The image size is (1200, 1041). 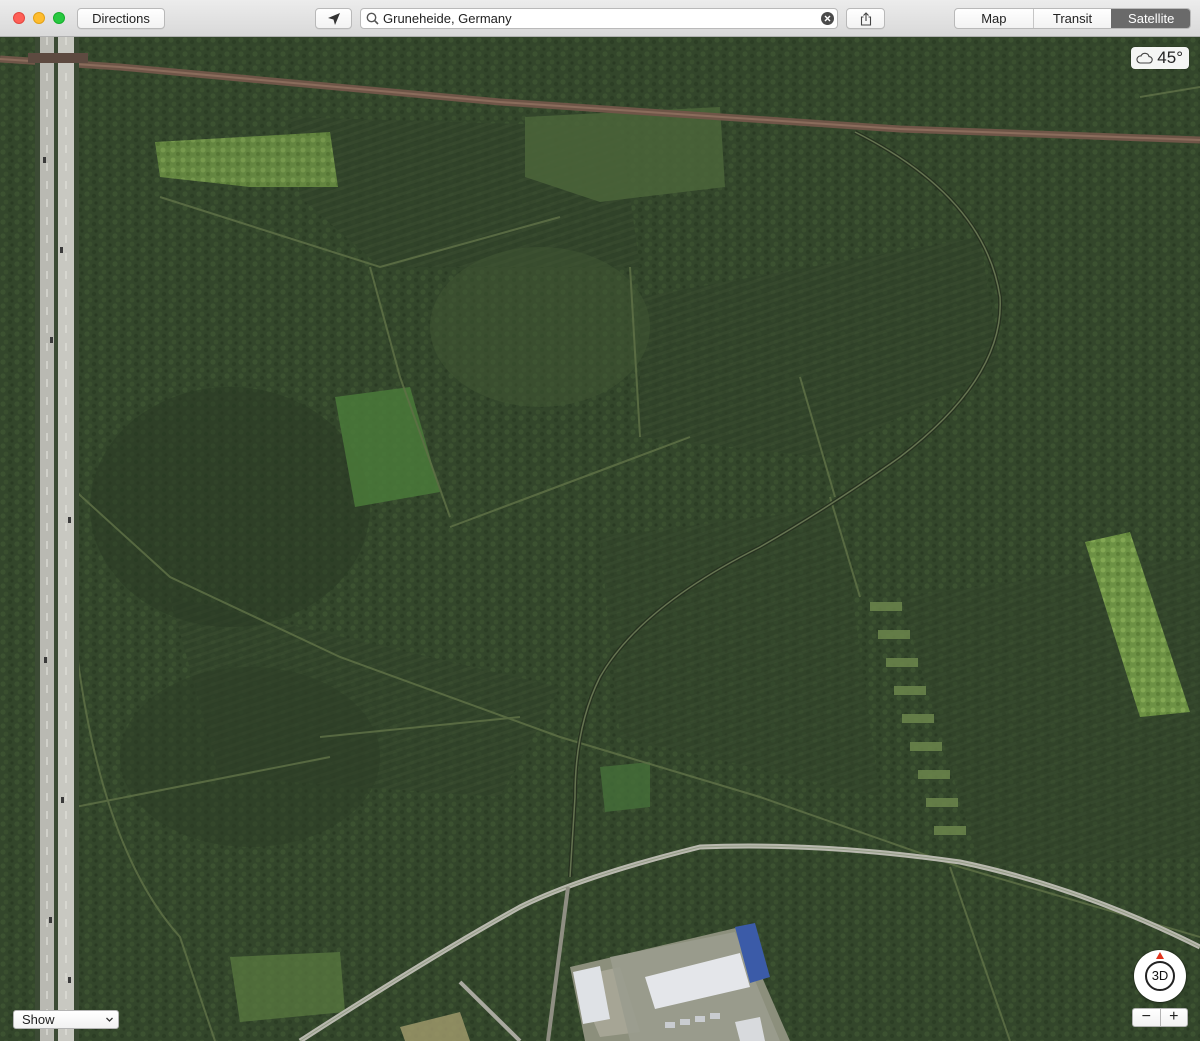 What do you see at coordinates (121, 18) in the screenshot?
I see `directions-button: Directions` at bounding box center [121, 18].